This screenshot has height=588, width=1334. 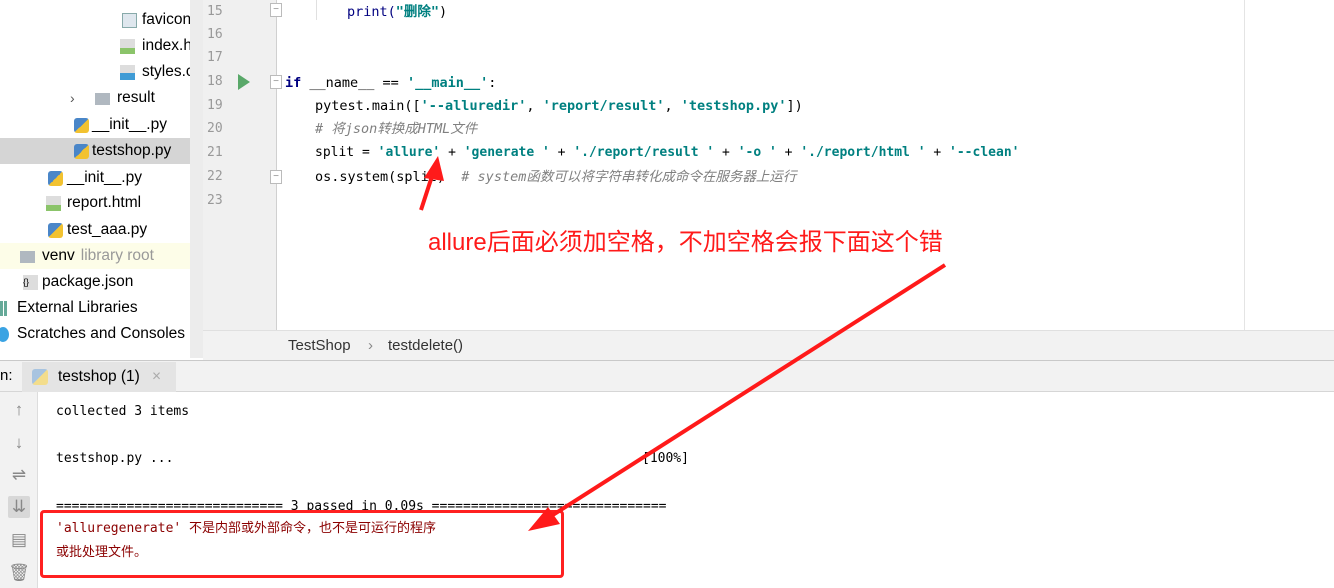 What do you see at coordinates (215, 152) in the screenshot?
I see `line-number: 21` at bounding box center [215, 152].